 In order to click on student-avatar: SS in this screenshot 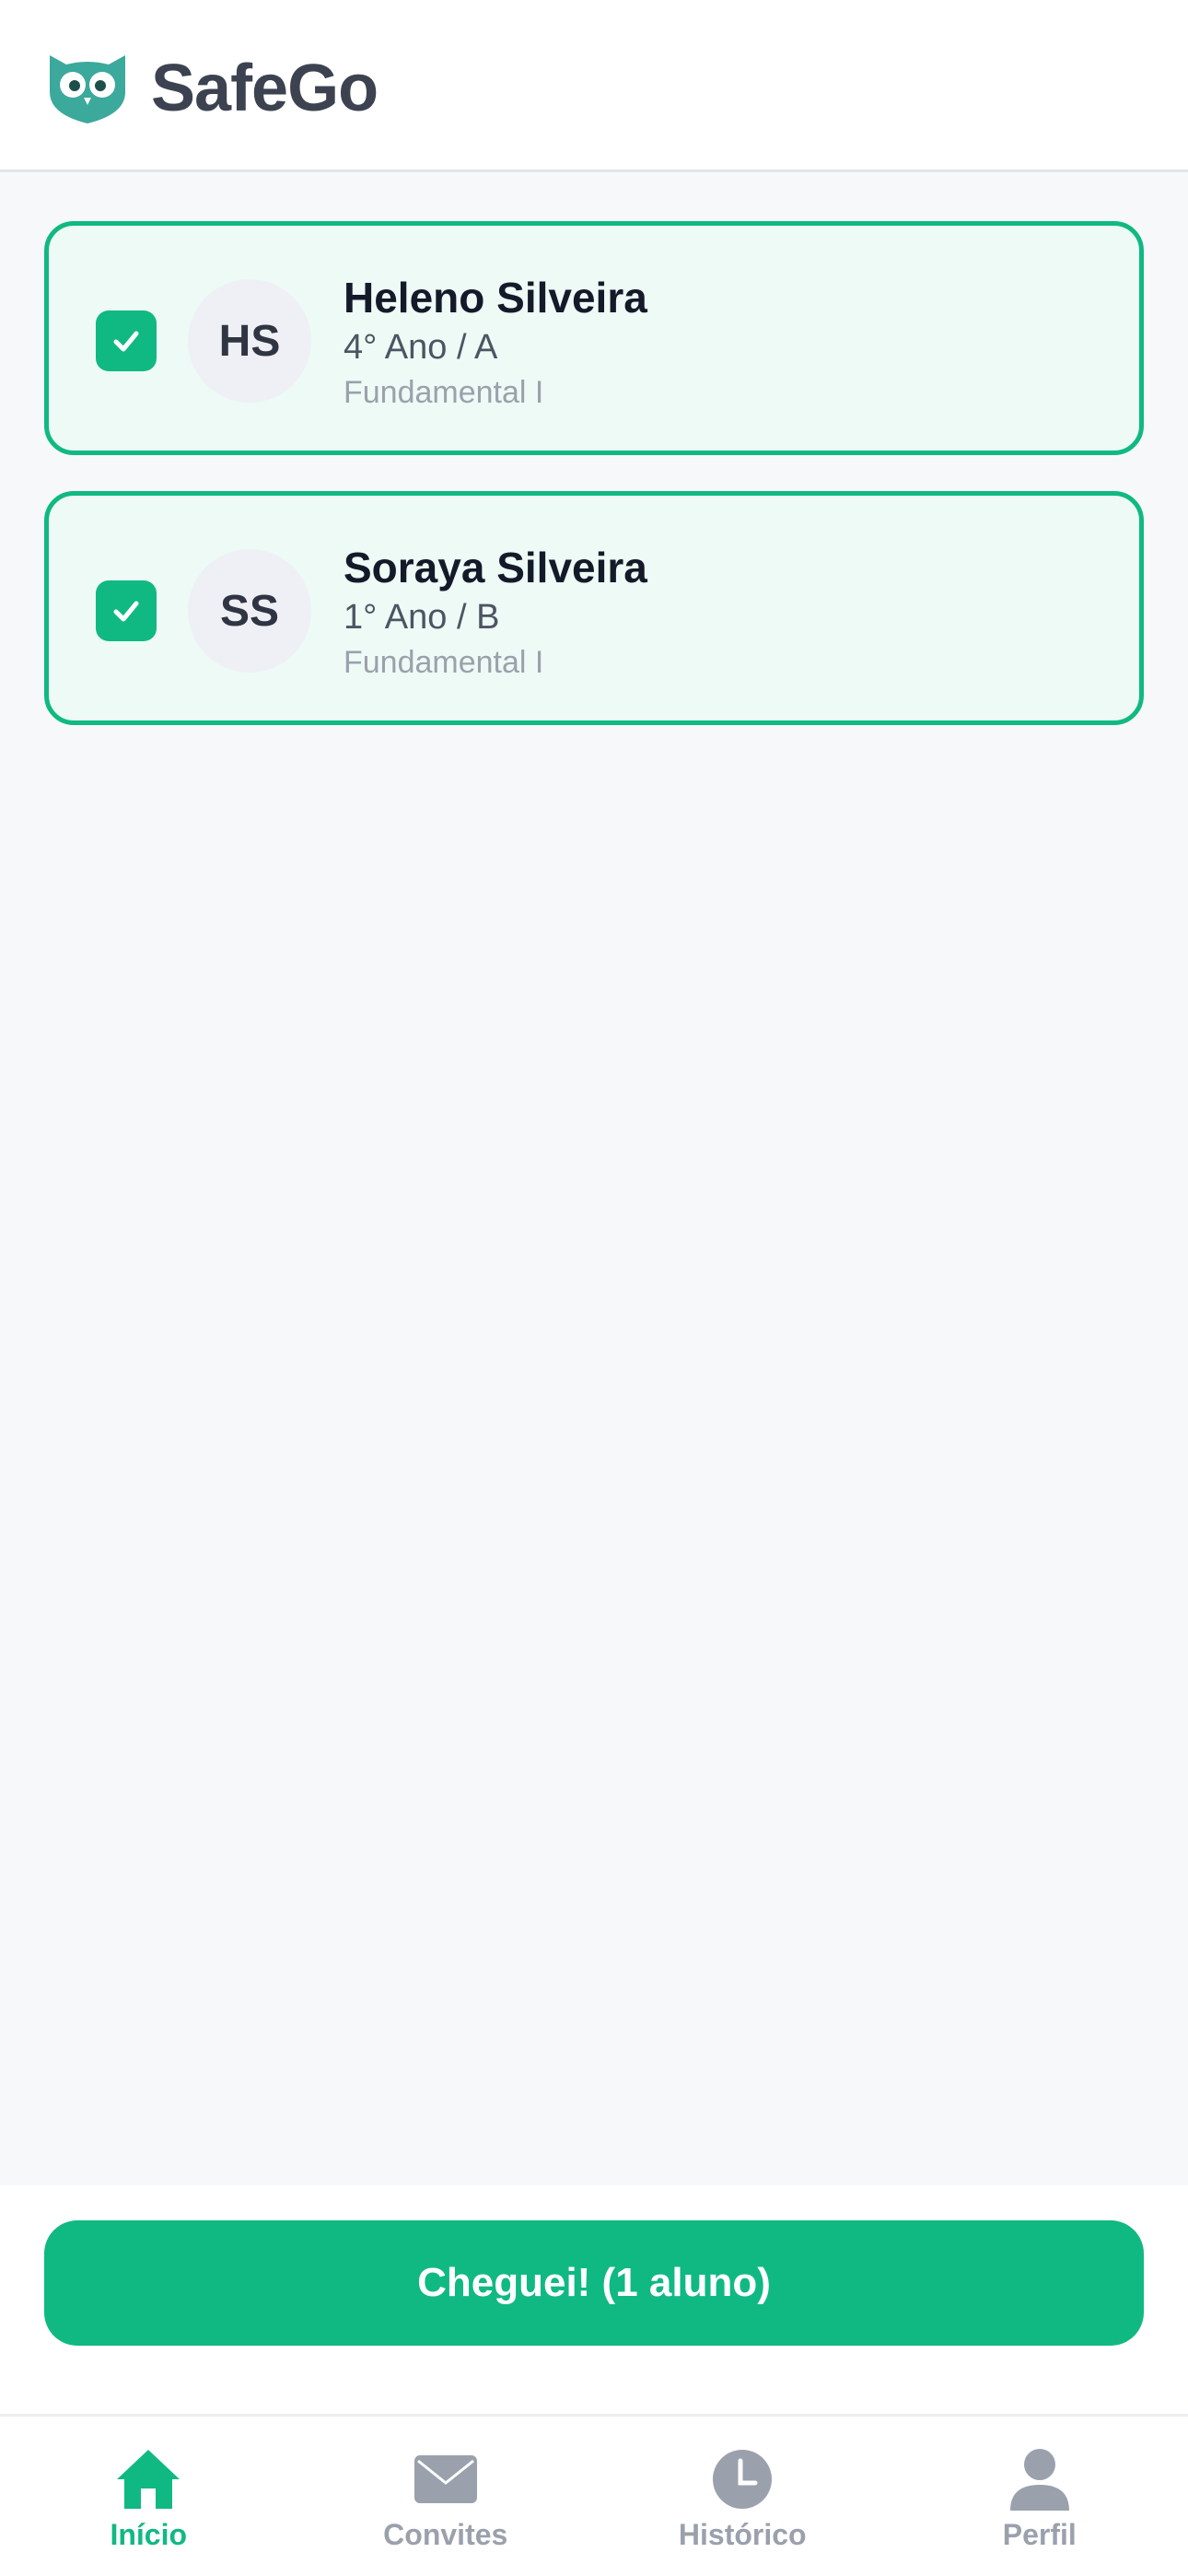, I will do `click(249, 611)`.